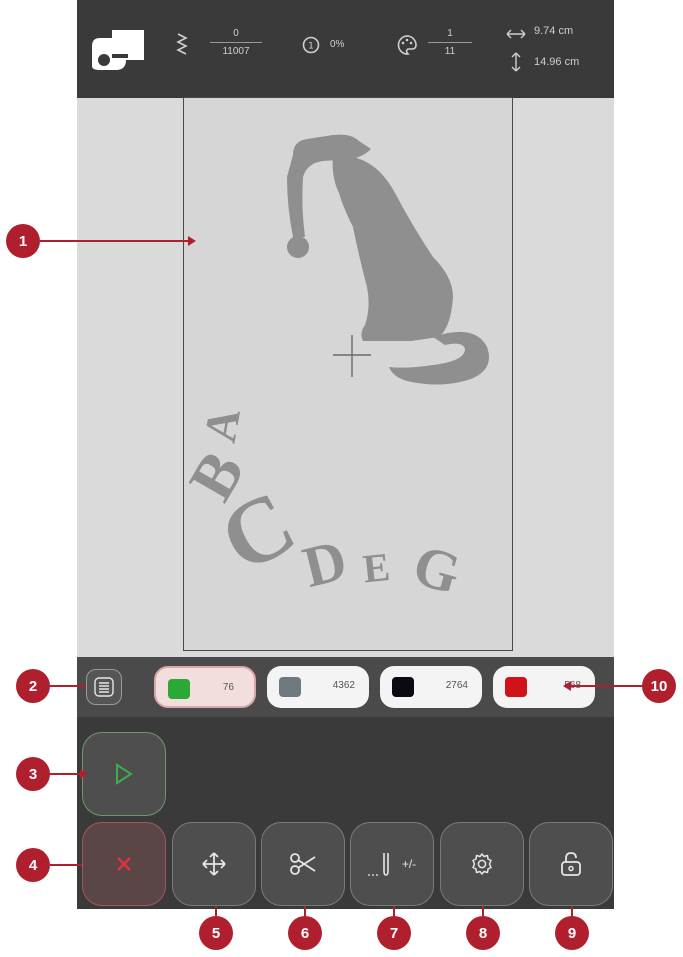 The height and width of the screenshot is (957, 683). Describe the element at coordinates (450, 33) in the screenshot. I see `color-current: 1` at that location.